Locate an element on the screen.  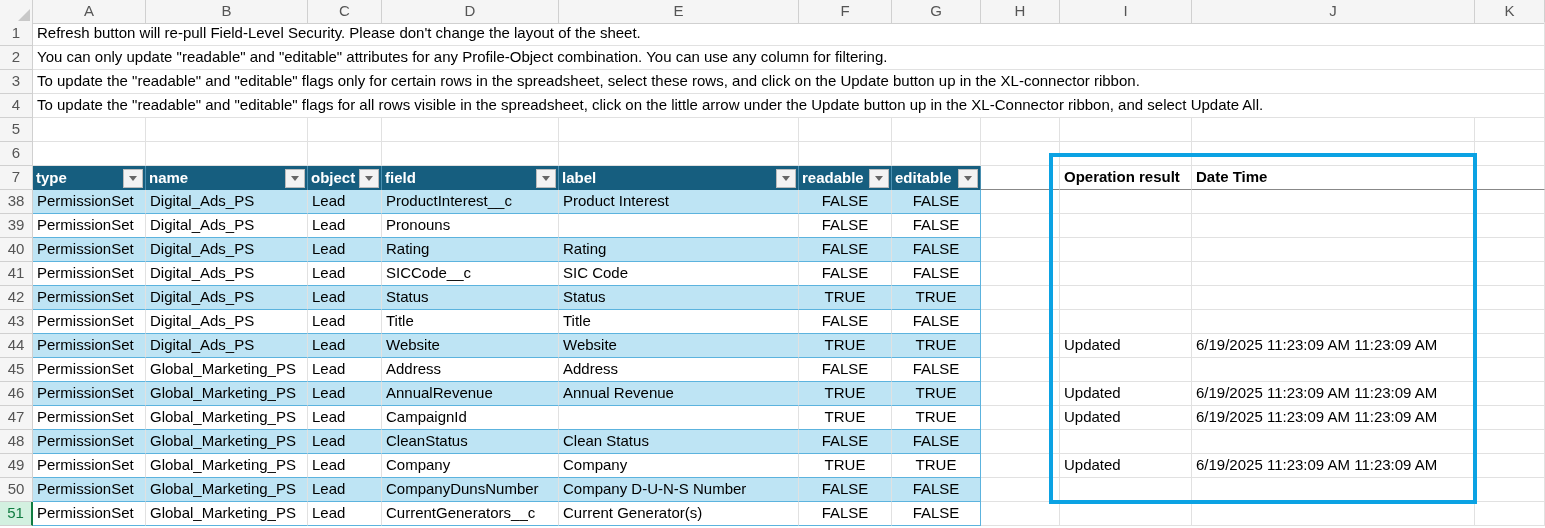
row-number: 41 is located at coordinates (16, 274).